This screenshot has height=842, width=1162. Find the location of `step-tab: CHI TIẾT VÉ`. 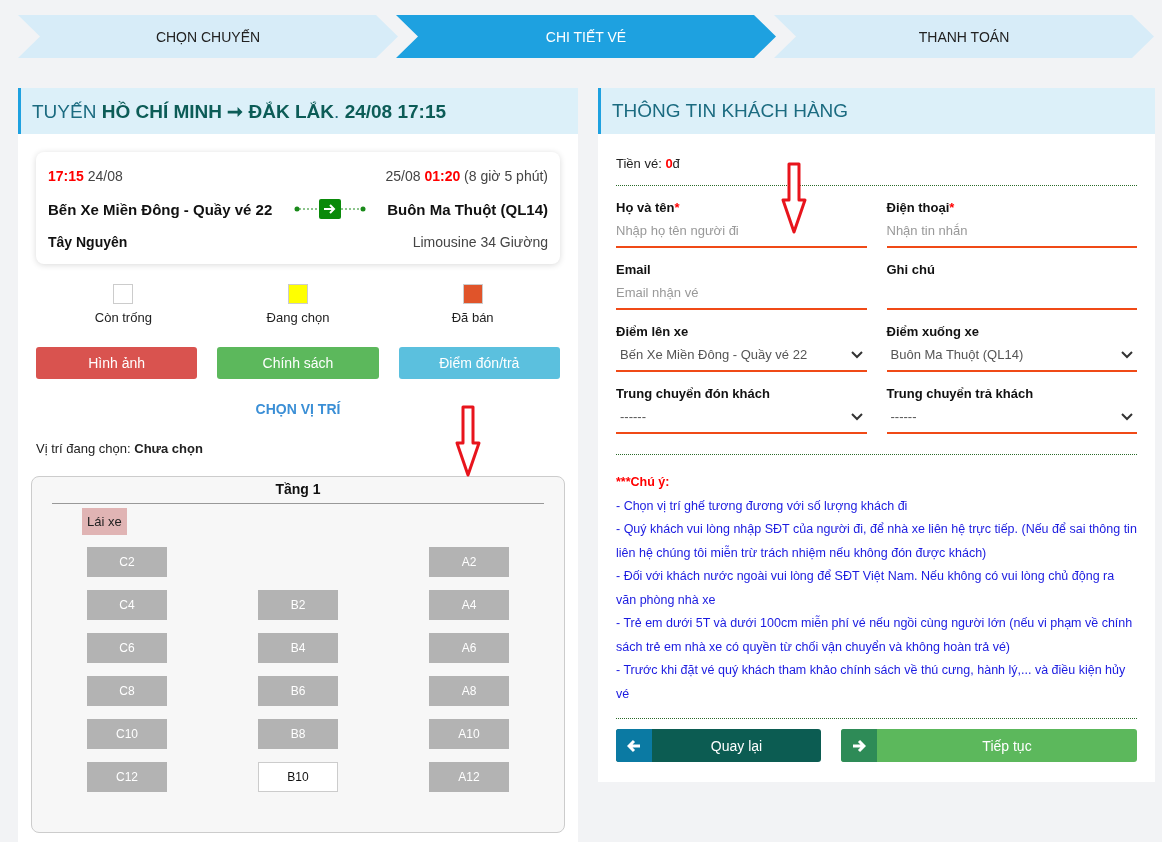

step-tab: CHI TIẾT VÉ is located at coordinates (586, 36).